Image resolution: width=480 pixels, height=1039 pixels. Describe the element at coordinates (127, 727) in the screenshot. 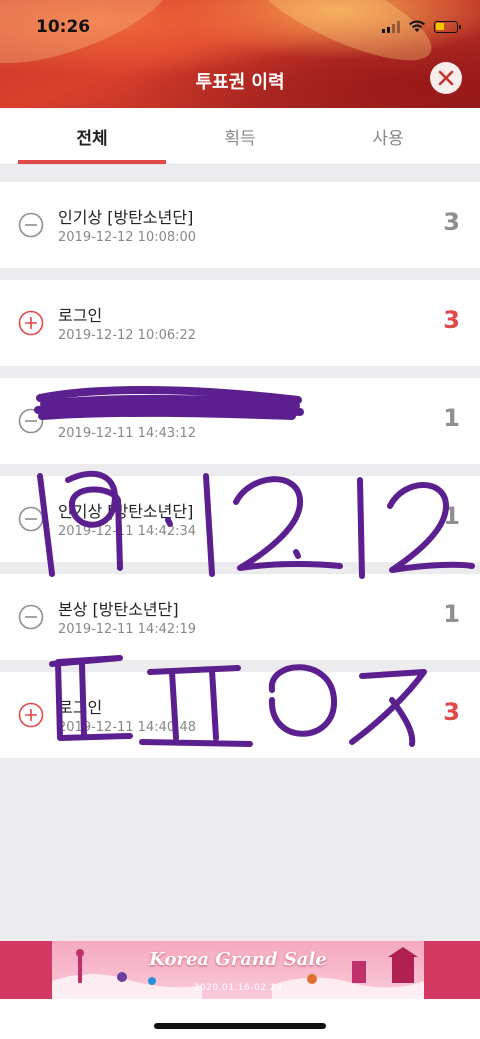

I see `item-date: 2019-12-11 14:40:48` at that location.